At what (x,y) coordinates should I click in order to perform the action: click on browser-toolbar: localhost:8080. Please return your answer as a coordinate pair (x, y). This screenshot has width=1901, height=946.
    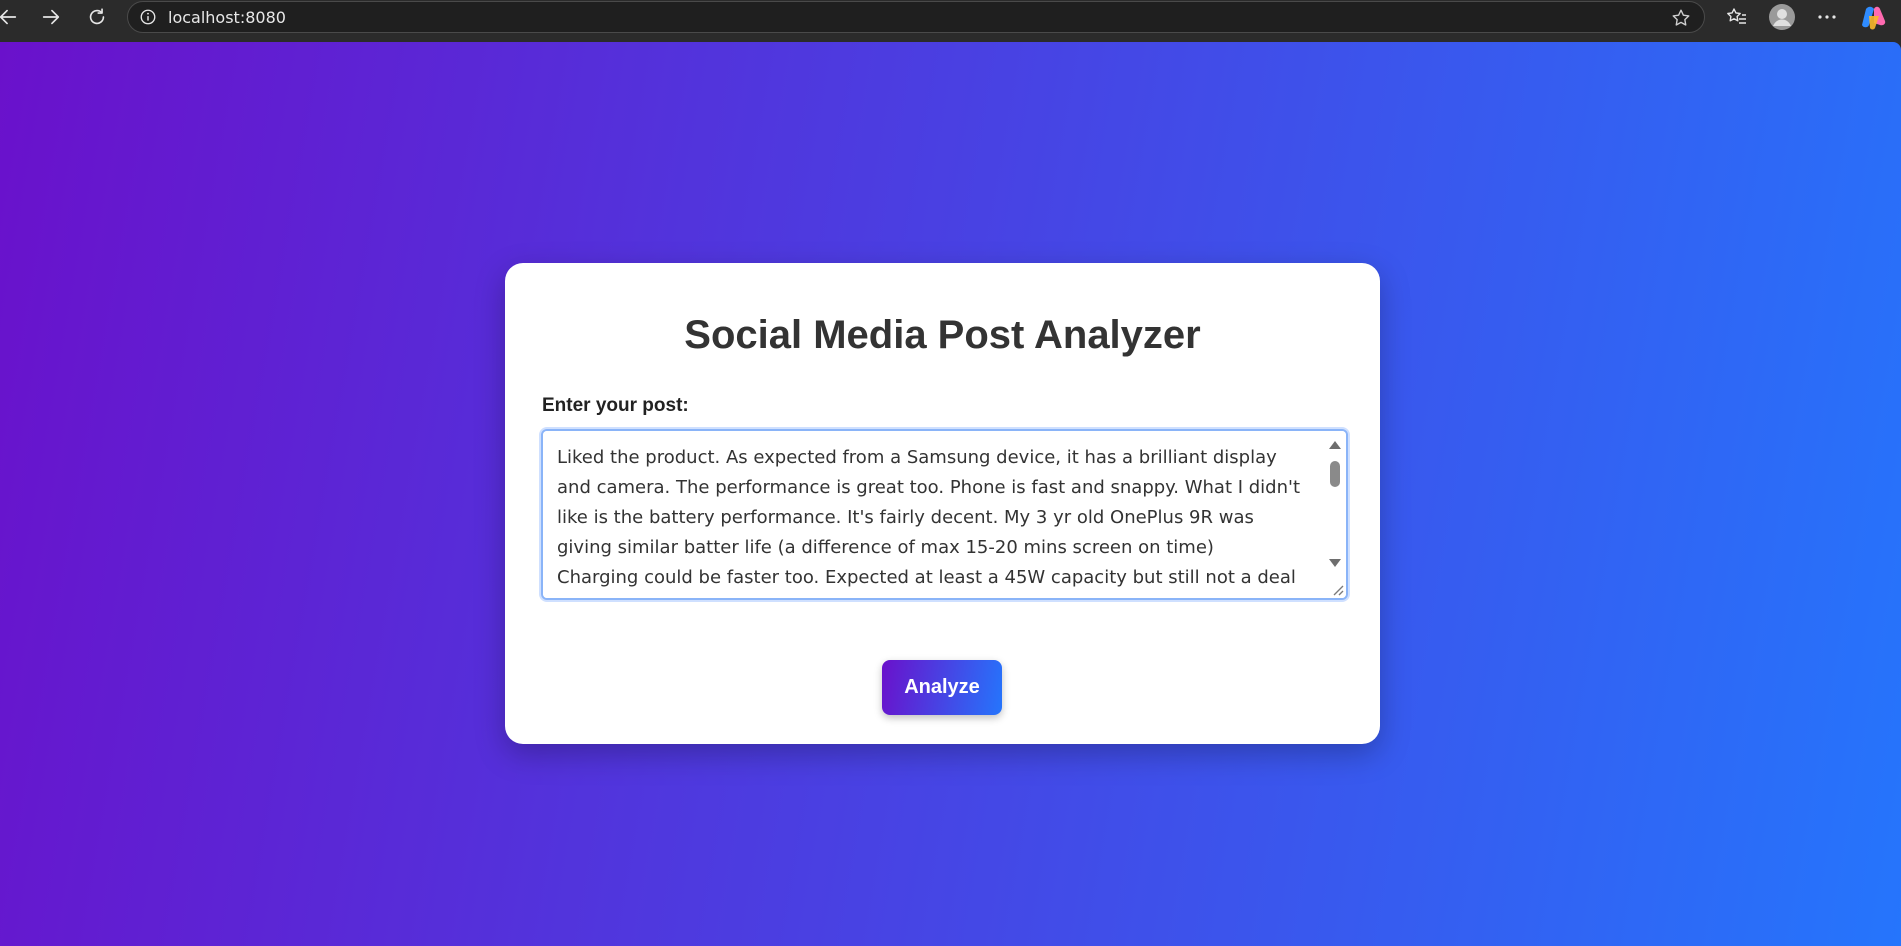
    Looking at the image, I should click on (950, 21).